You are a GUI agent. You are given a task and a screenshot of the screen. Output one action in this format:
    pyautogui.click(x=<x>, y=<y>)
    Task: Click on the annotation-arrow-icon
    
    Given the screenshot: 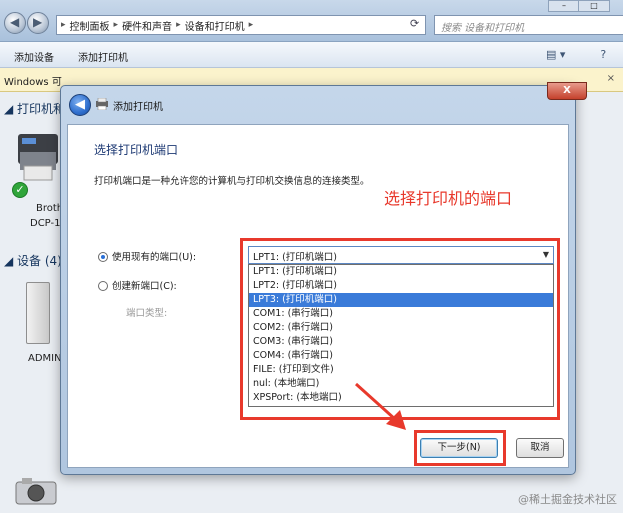 What is the action you would take?
    pyautogui.click(x=380, y=406)
    